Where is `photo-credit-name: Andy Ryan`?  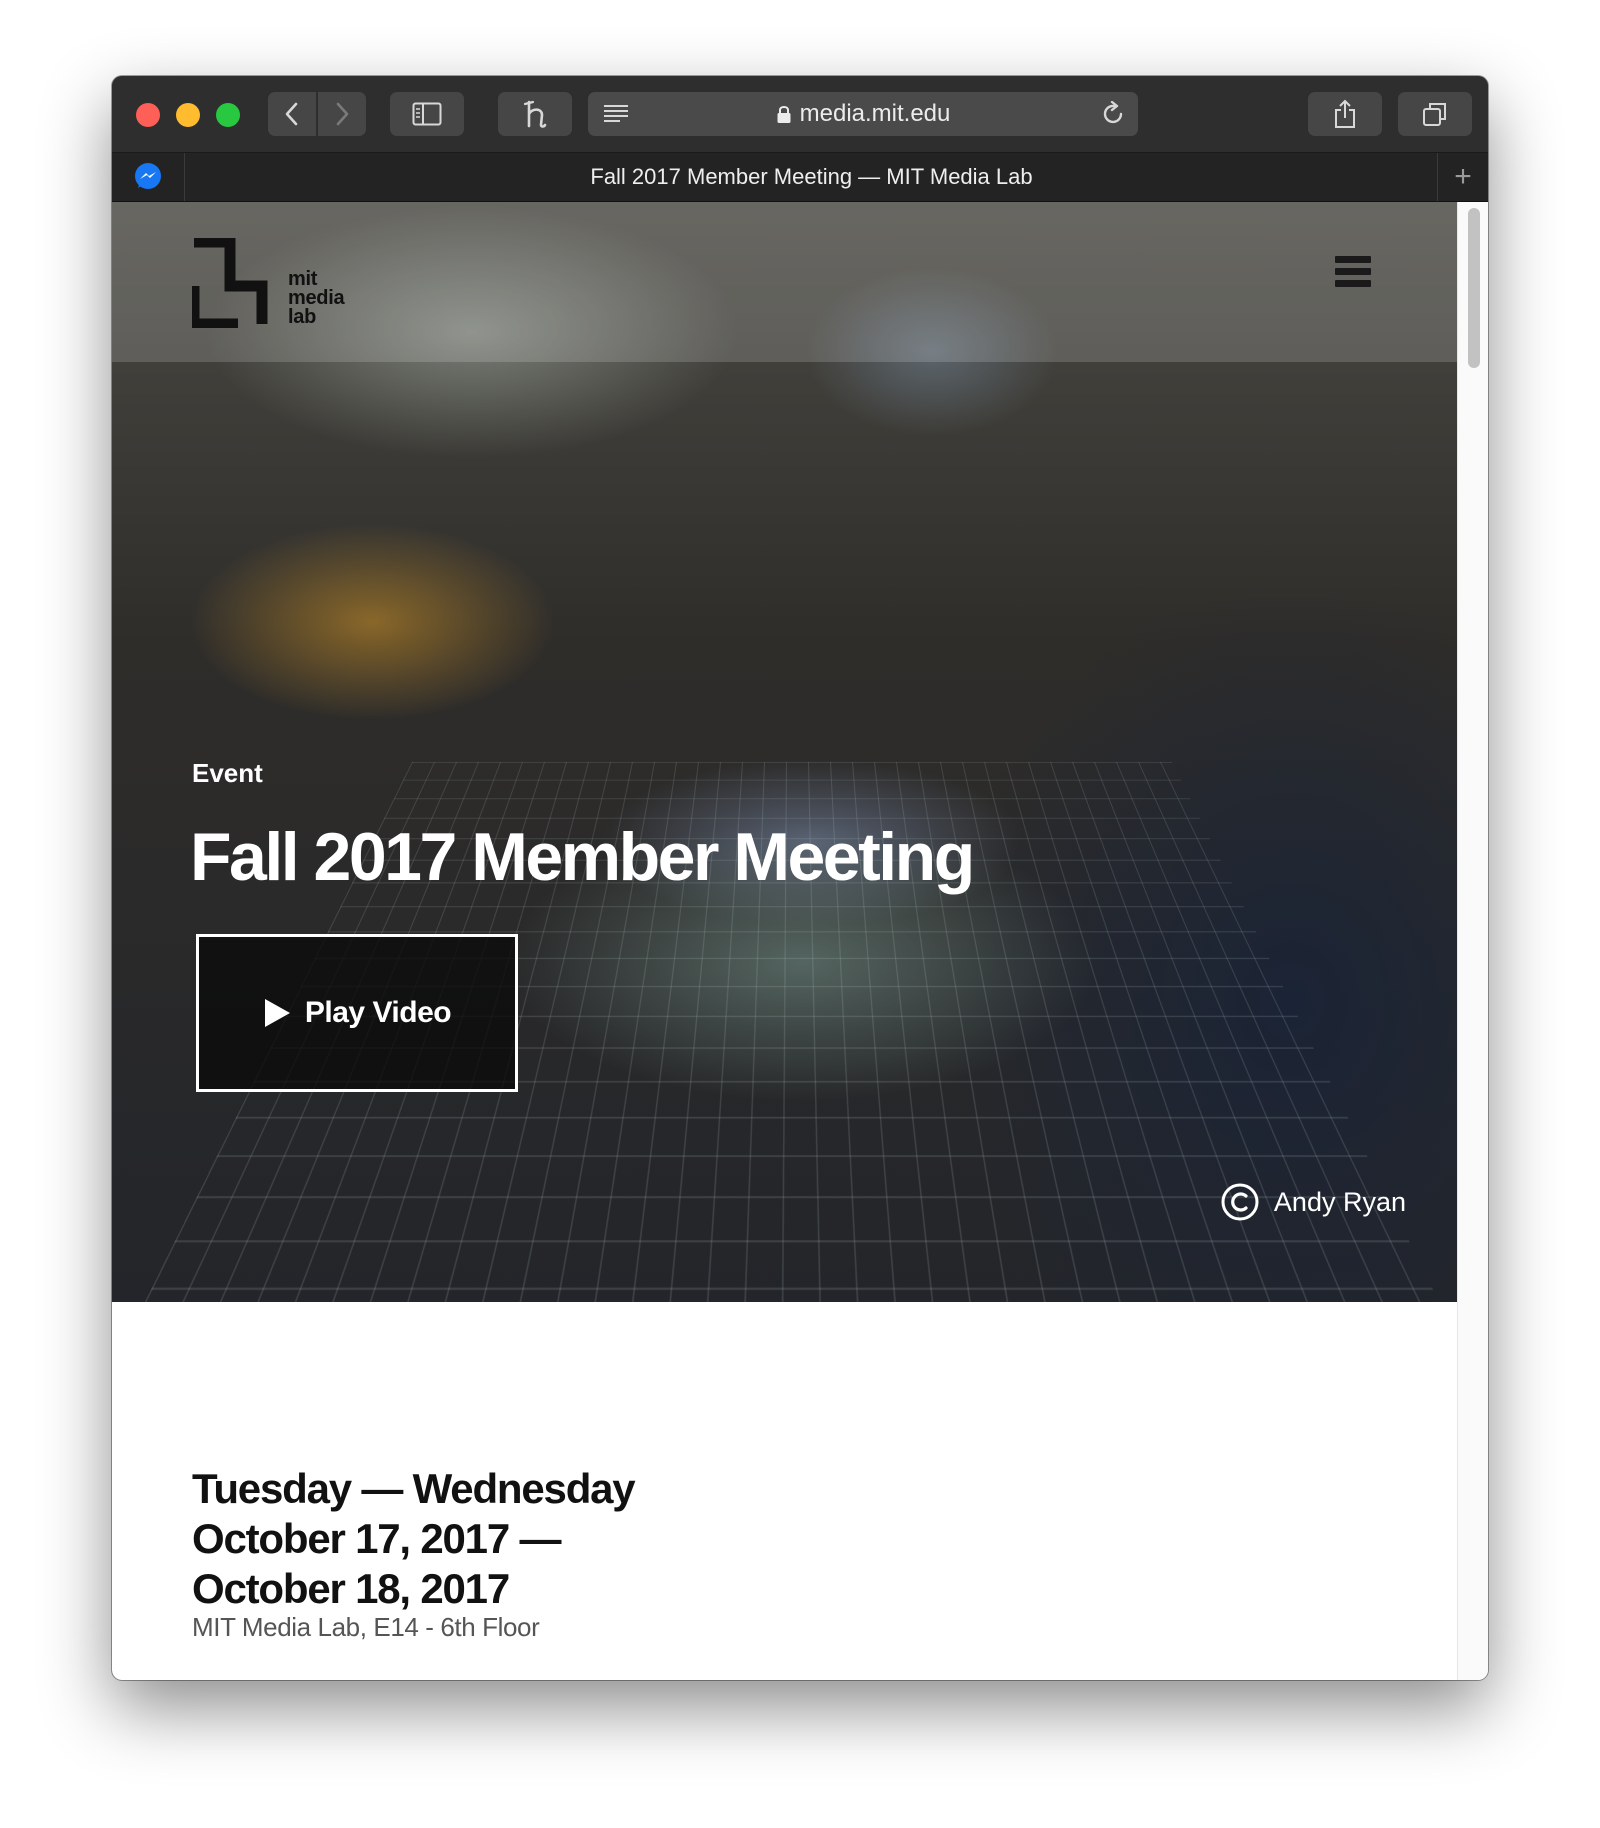 photo-credit-name: Andy Ryan is located at coordinates (1339, 1201).